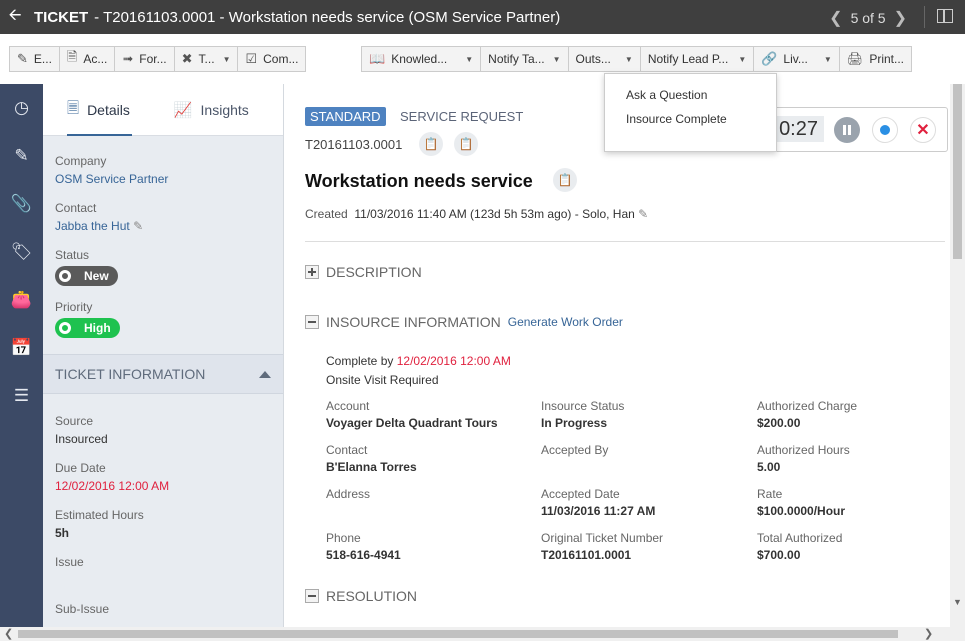 The height and width of the screenshot is (641, 965). I want to click on status-dot-icon, so click(65, 276).